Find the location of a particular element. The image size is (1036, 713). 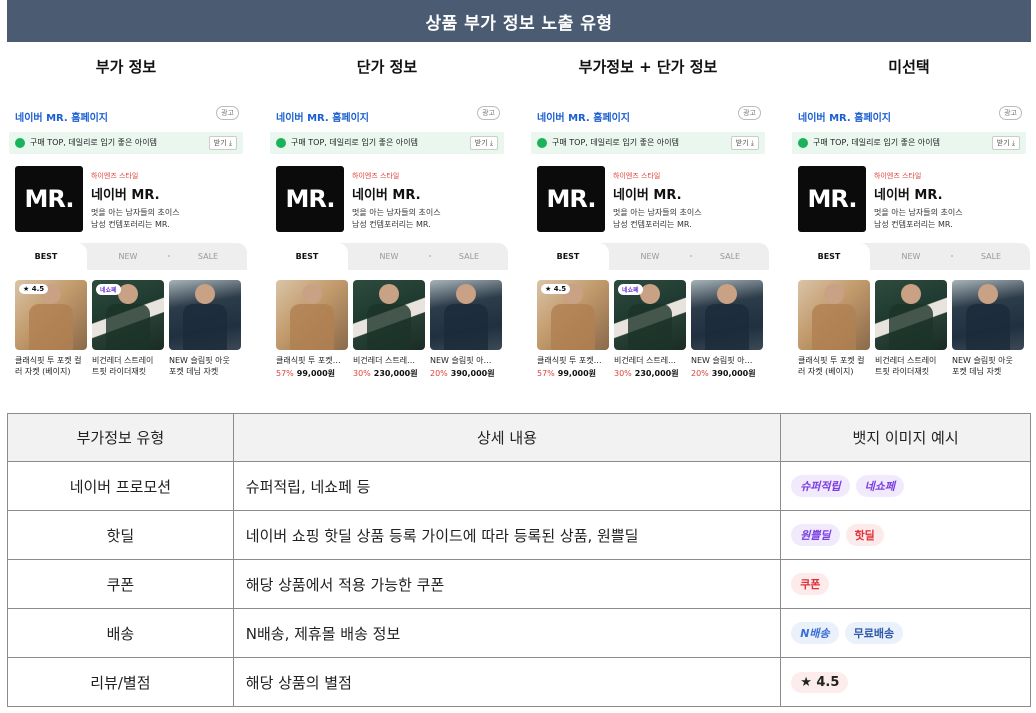

row-badges: 슈퍼적립 네쇼페 is located at coordinates (905, 486).